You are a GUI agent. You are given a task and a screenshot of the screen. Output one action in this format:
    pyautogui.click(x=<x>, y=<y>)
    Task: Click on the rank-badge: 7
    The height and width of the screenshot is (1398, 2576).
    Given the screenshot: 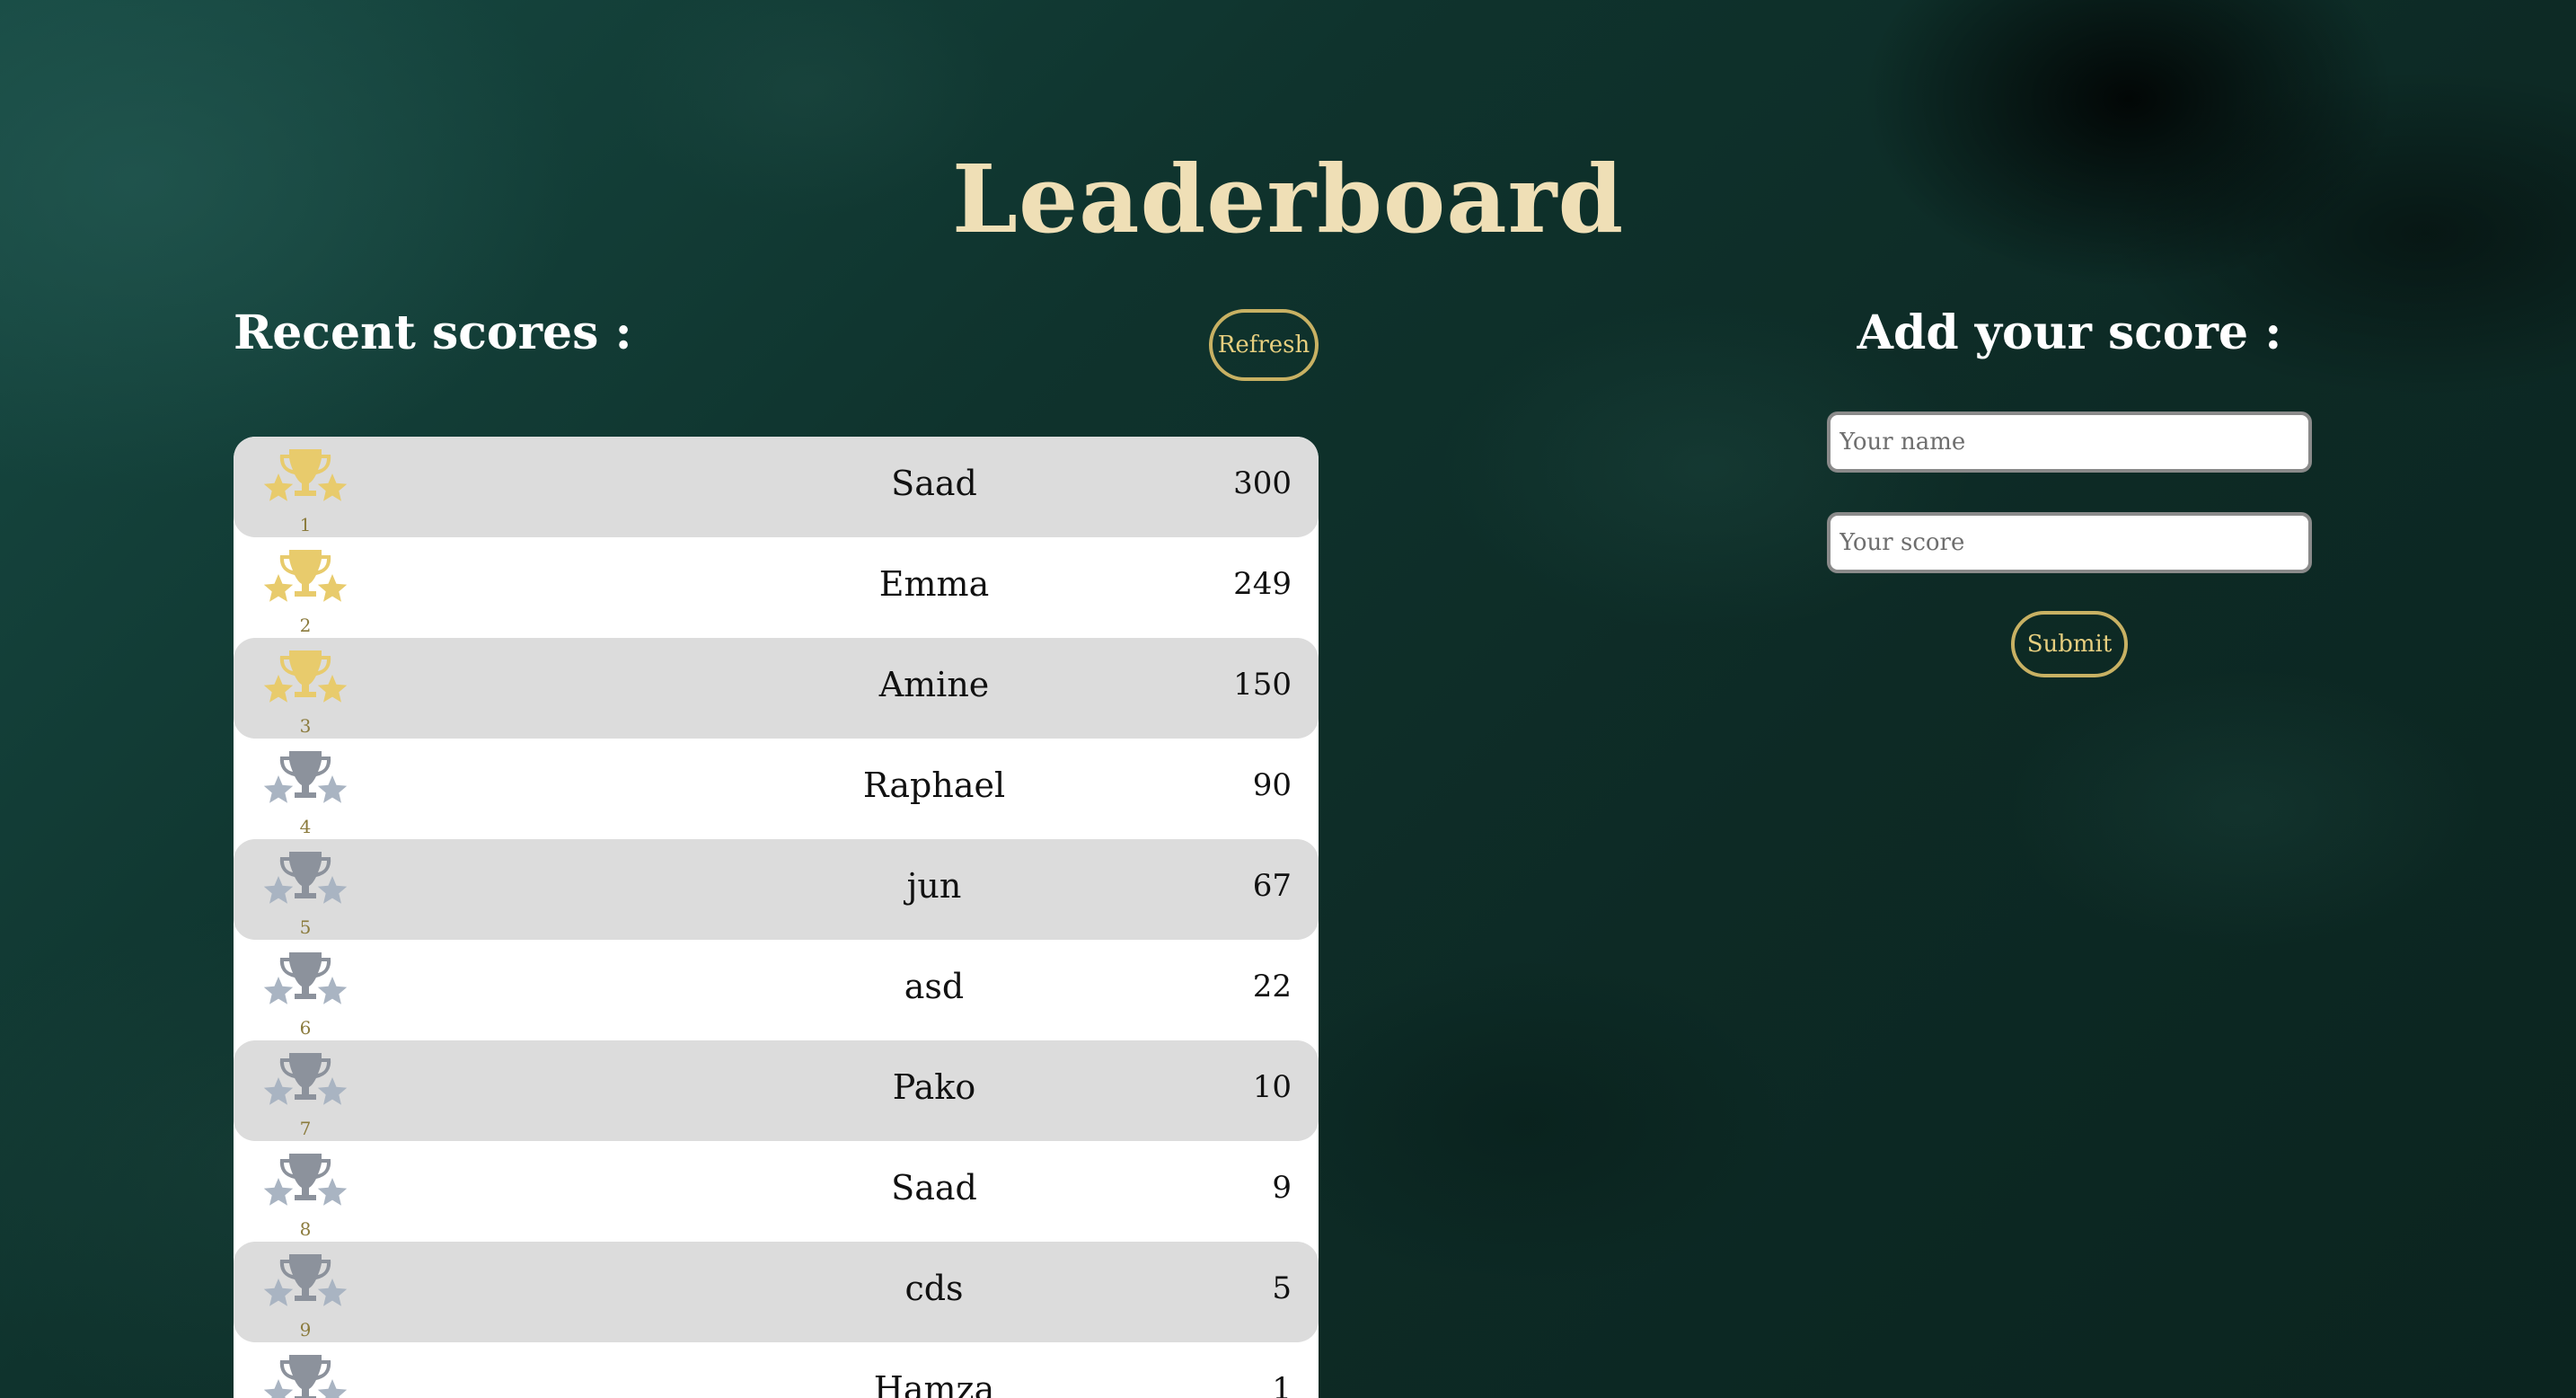 What is the action you would take?
    pyautogui.click(x=305, y=1094)
    